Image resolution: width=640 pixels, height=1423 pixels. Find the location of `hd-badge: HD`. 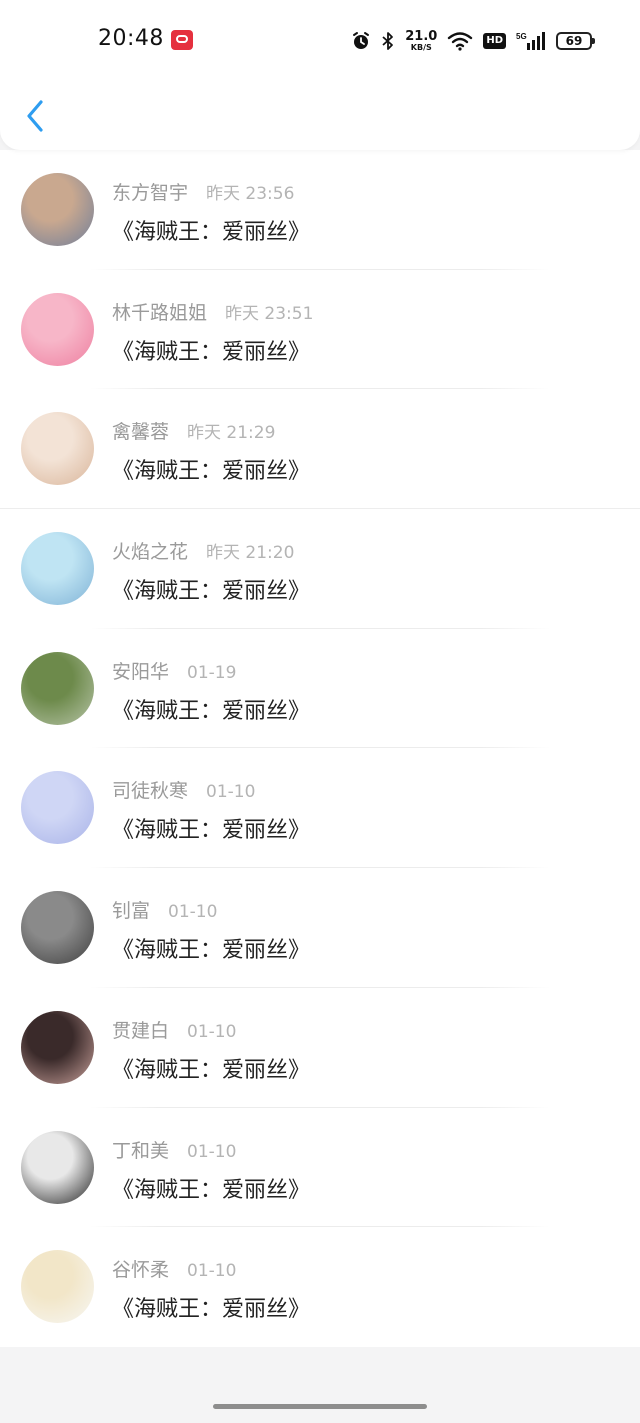

hd-badge: HD is located at coordinates (494, 41).